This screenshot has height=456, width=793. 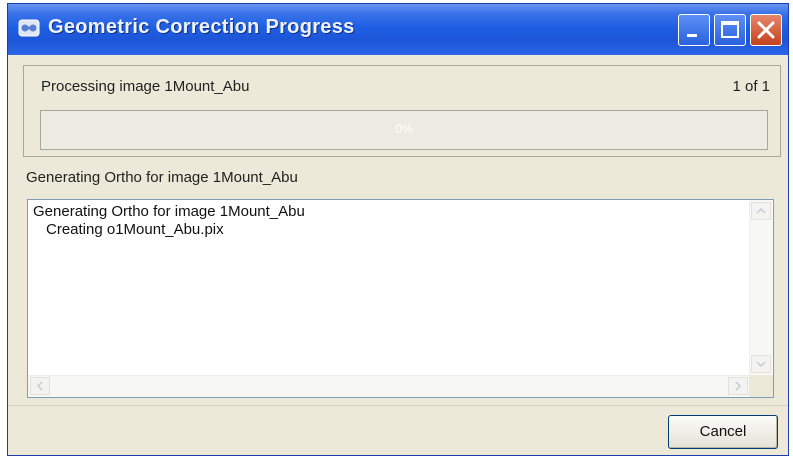 I want to click on minimize-icon, so click(x=692, y=35).